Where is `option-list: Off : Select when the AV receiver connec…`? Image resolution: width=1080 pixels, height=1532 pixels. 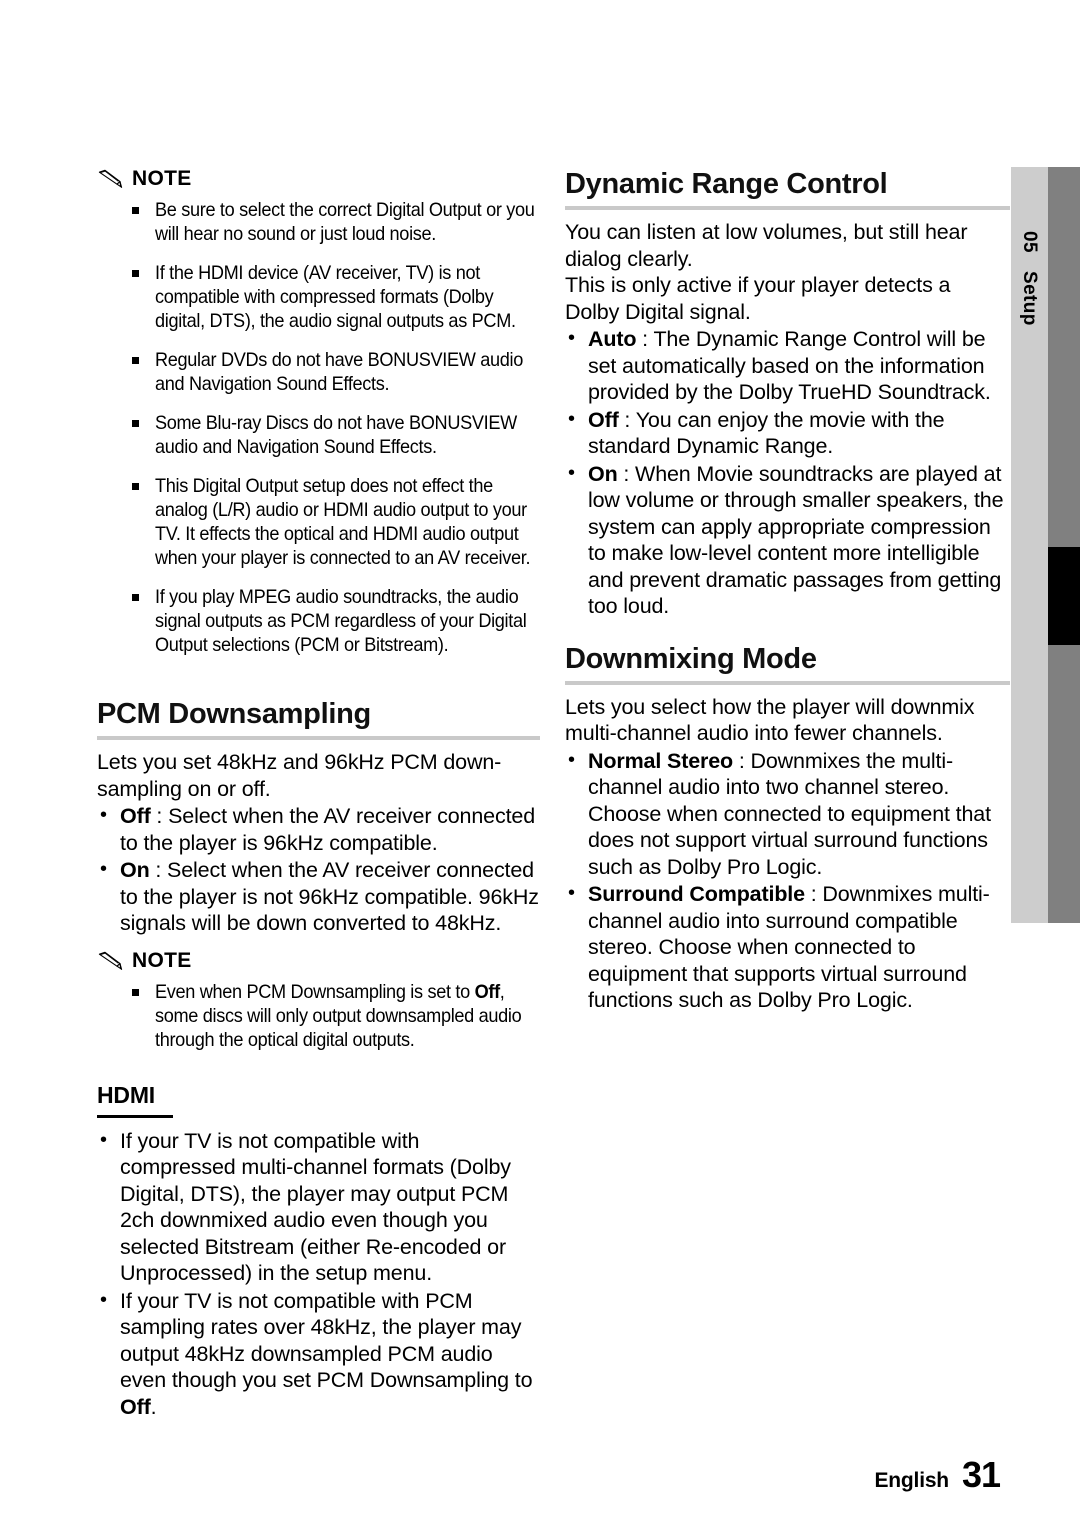
option-list: Off : Select when the AV receiver connec… is located at coordinates (318, 869).